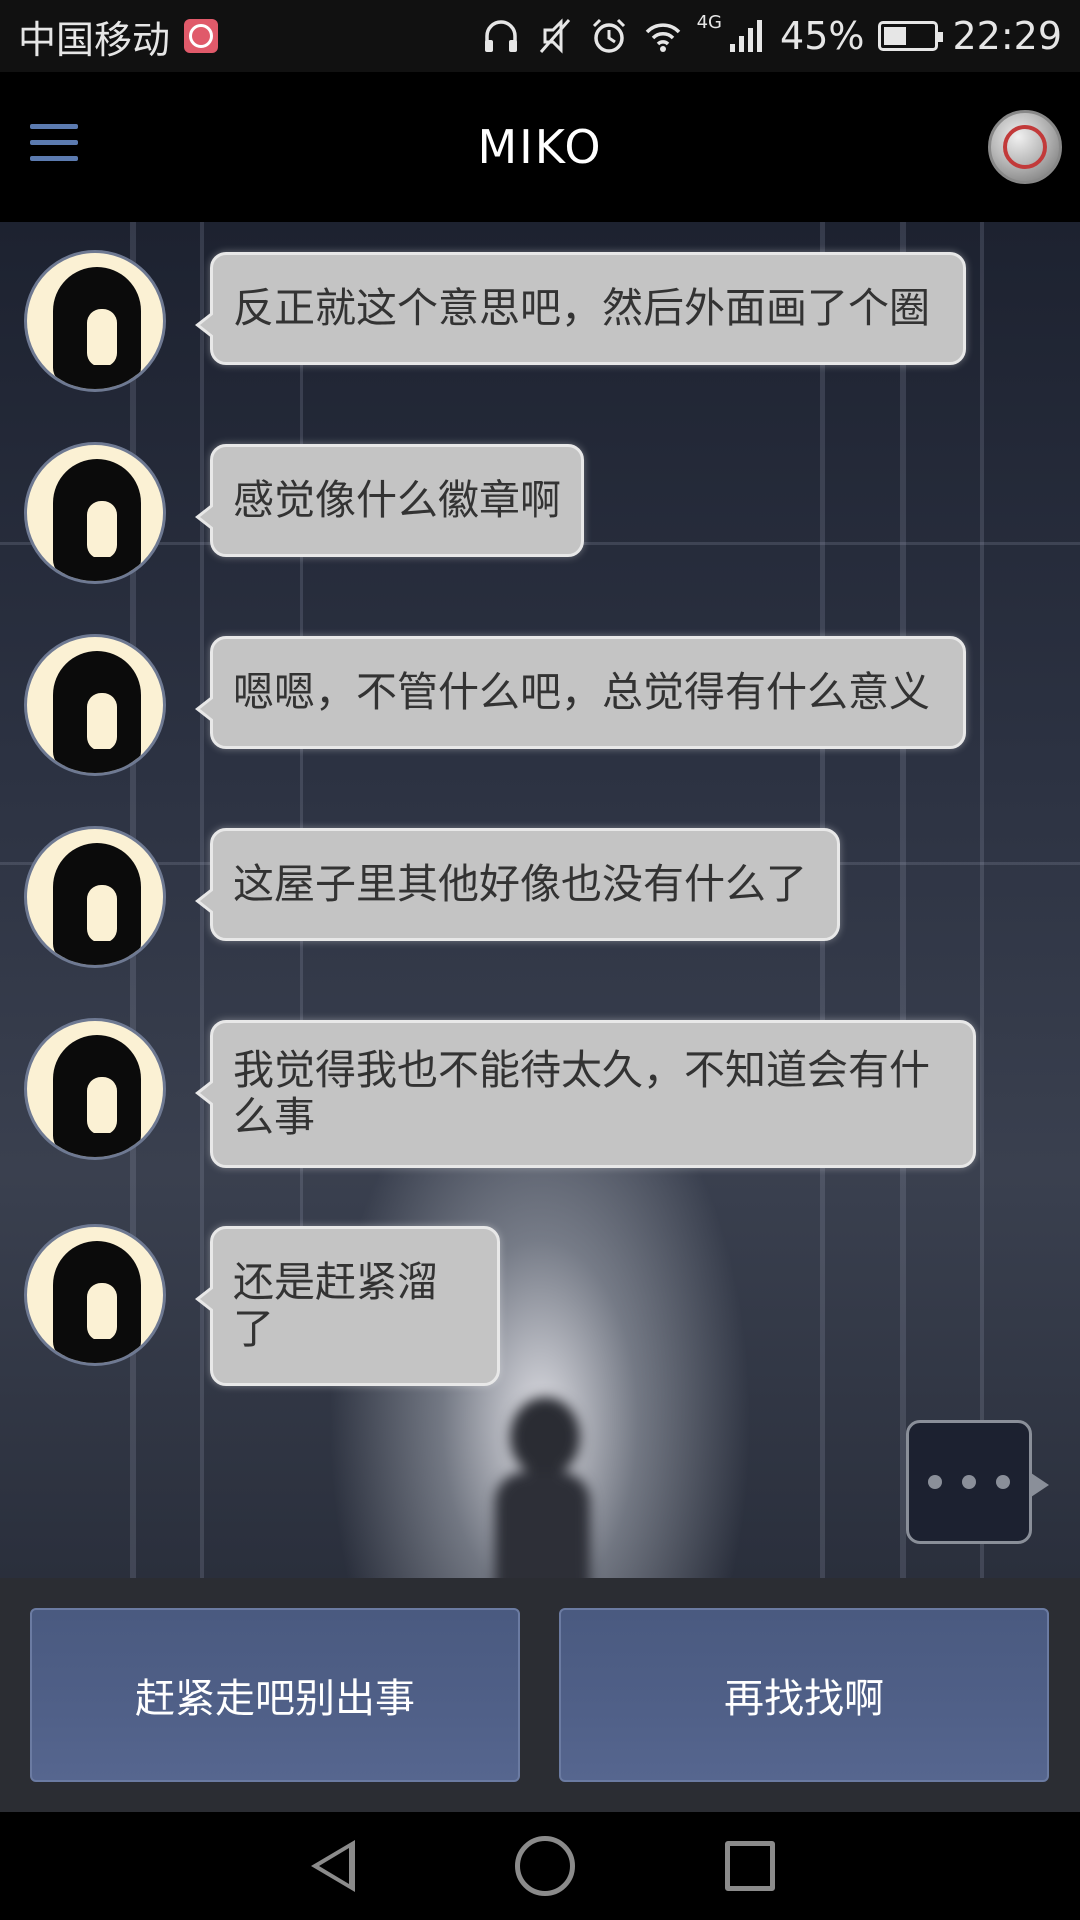 Image resolution: width=1080 pixels, height=1920 pixels. I want to click on message-bubble: 这屋子里其他好像也没有什么了, so click(517, 884).